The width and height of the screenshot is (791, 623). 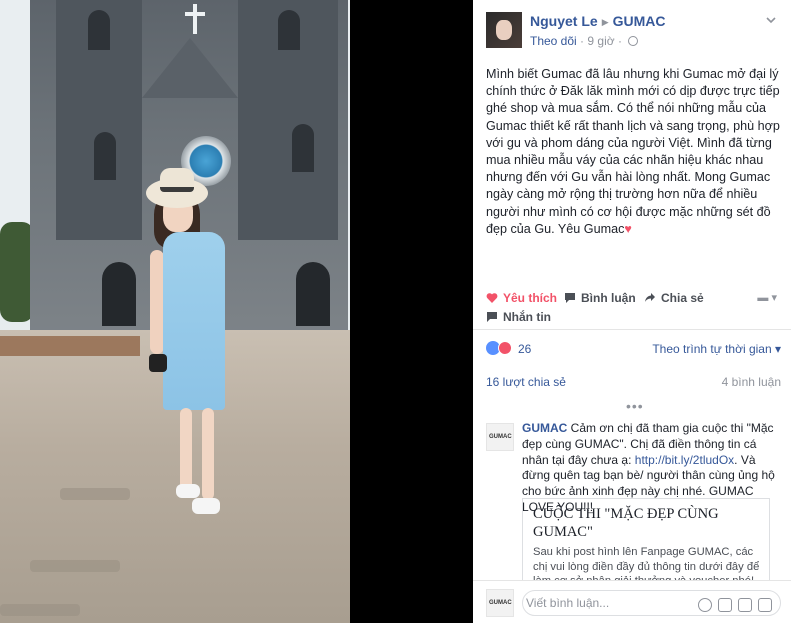 What do you see at coordinates (158, 363) in the screenshot?
I see `photo-bag` at bounding box center [158, 363].